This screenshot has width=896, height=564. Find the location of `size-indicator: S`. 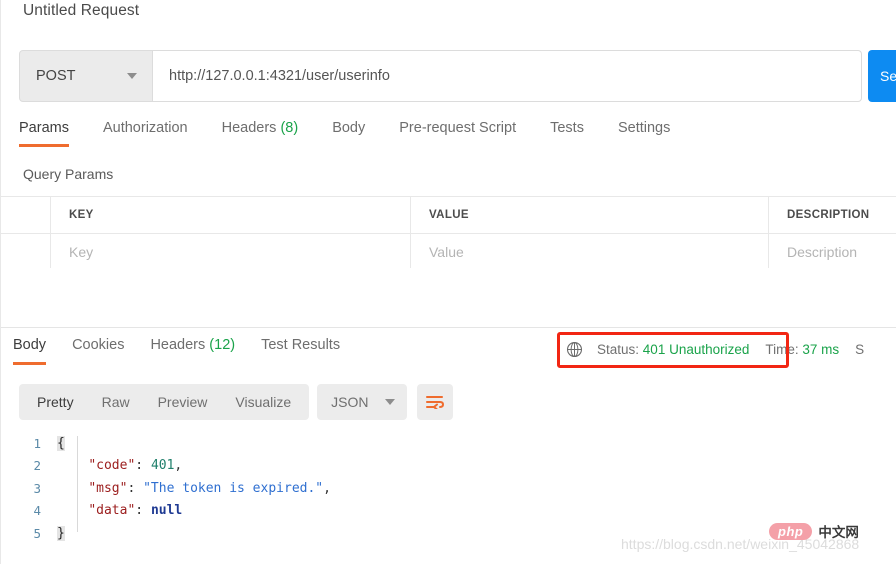

size-indicator: S is located at coordinates (859, 349).